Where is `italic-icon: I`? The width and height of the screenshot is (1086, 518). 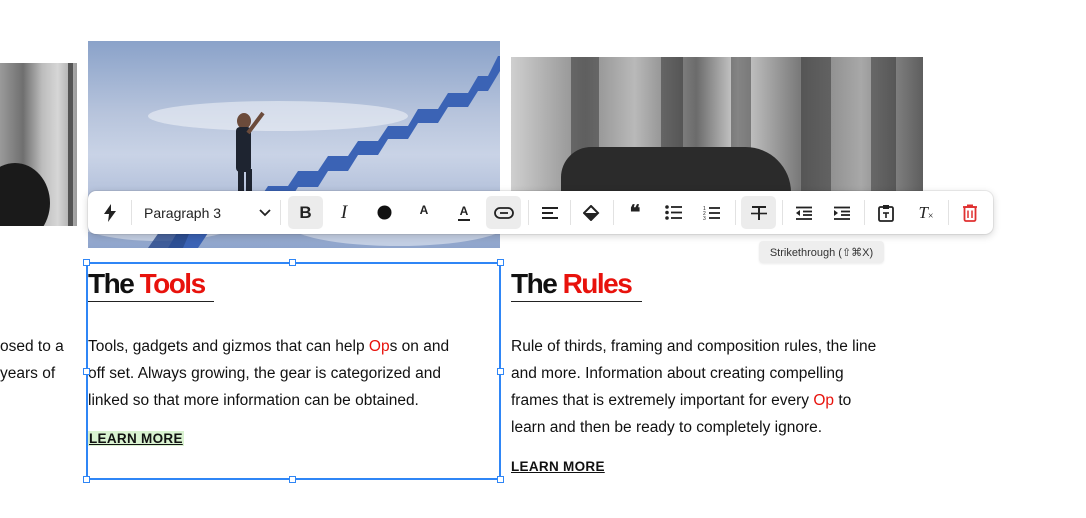 italic-icon: I is located at coordinates (344, 212).